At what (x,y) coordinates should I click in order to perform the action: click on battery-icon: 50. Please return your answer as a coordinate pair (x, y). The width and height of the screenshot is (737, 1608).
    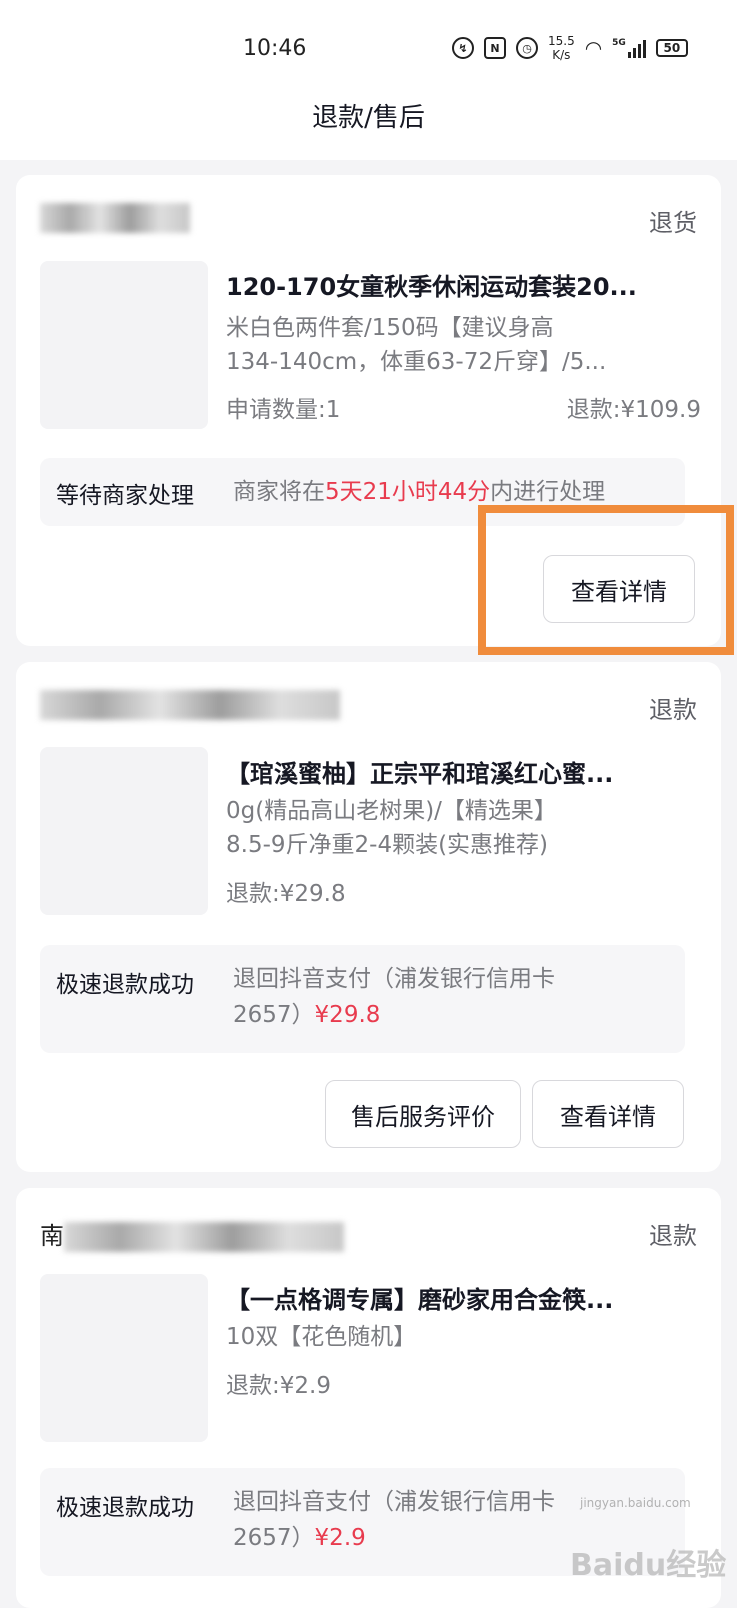
    Looking at the image, I should click on (671, 48).